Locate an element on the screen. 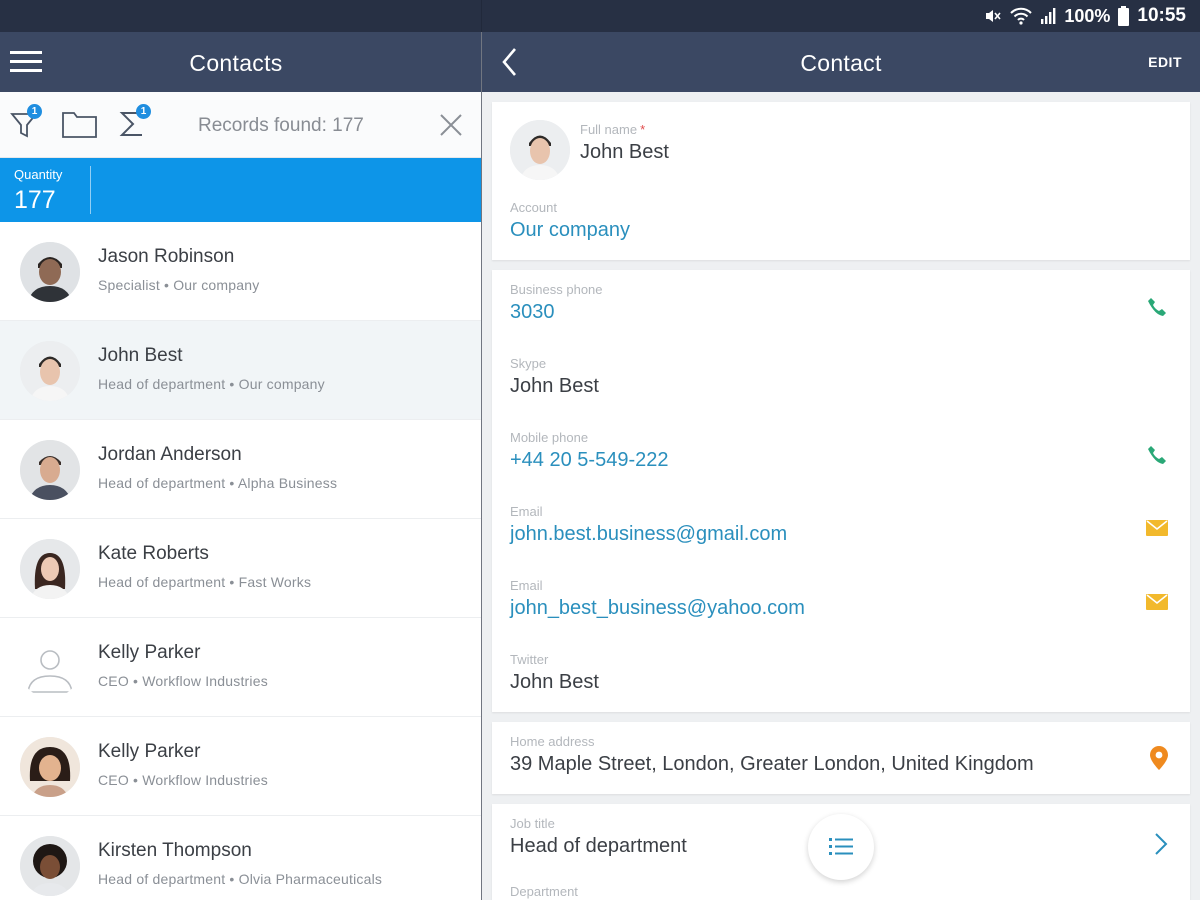 The height and width of the screenshot is (900, 1200). job-title-field: Job title Head of department is located at coordinates (598, 837).